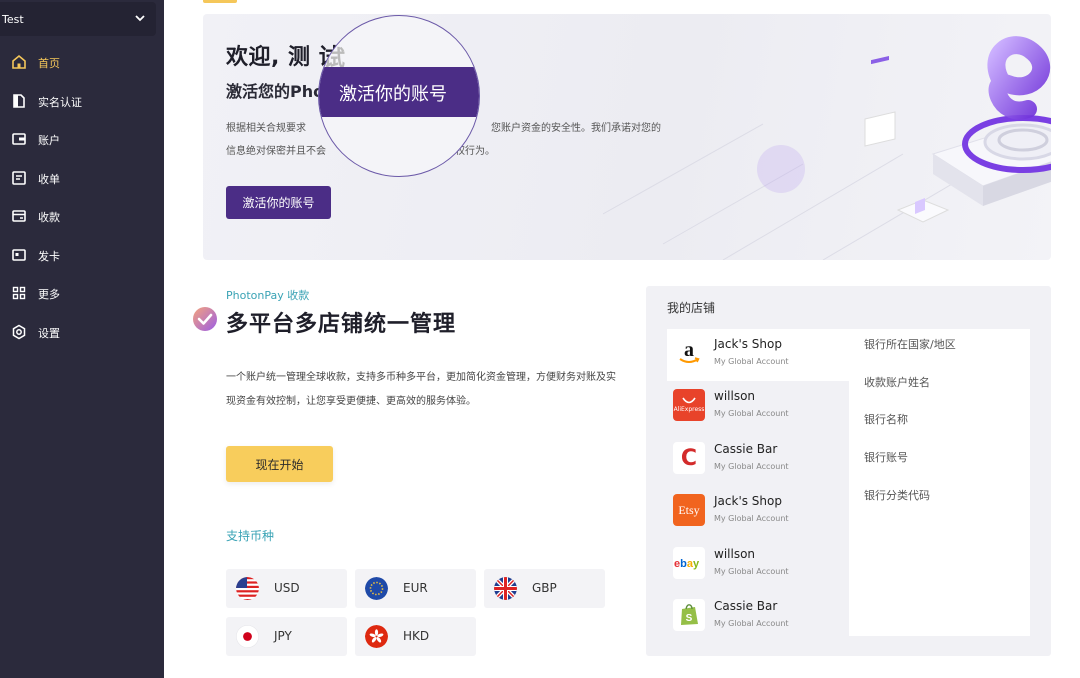 The height and width of the screenshot is (678, 1080). Describe the element at coordinates (897, 382) in the screenshot. I see `account-holder-label: 收款账户姓名` at that location.